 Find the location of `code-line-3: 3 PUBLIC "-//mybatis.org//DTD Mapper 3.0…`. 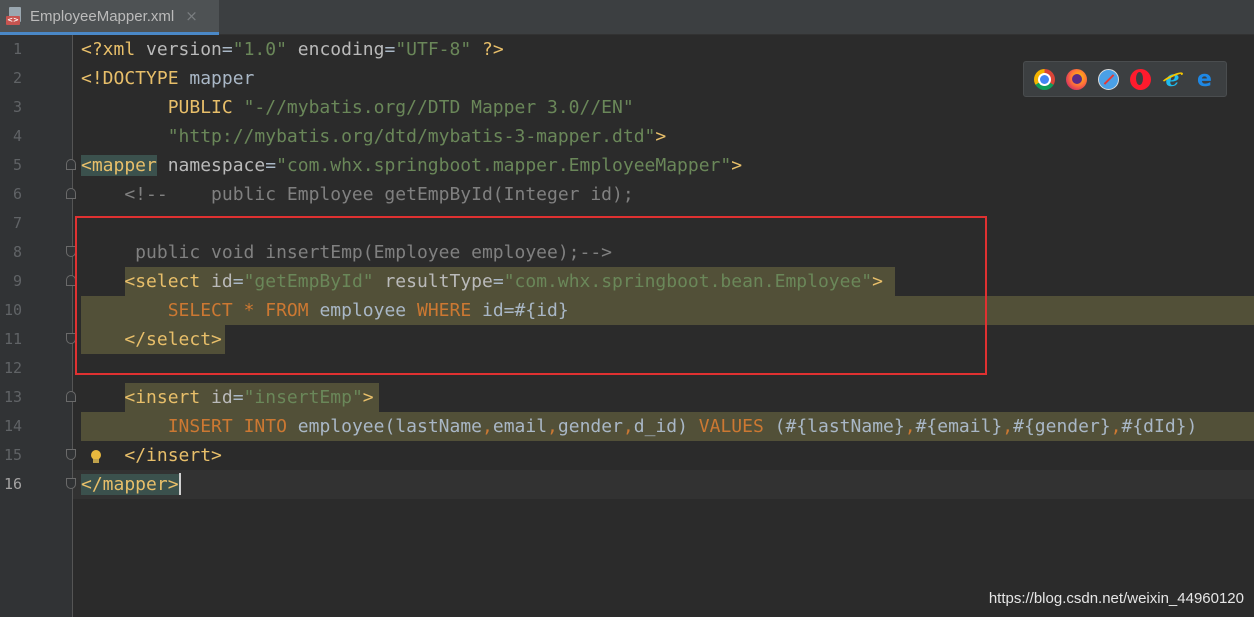

code-line-3: 3 PUBLIC "-//mybatis.org//DTD Mapper 3.0… is located at coordinates (627, 107).